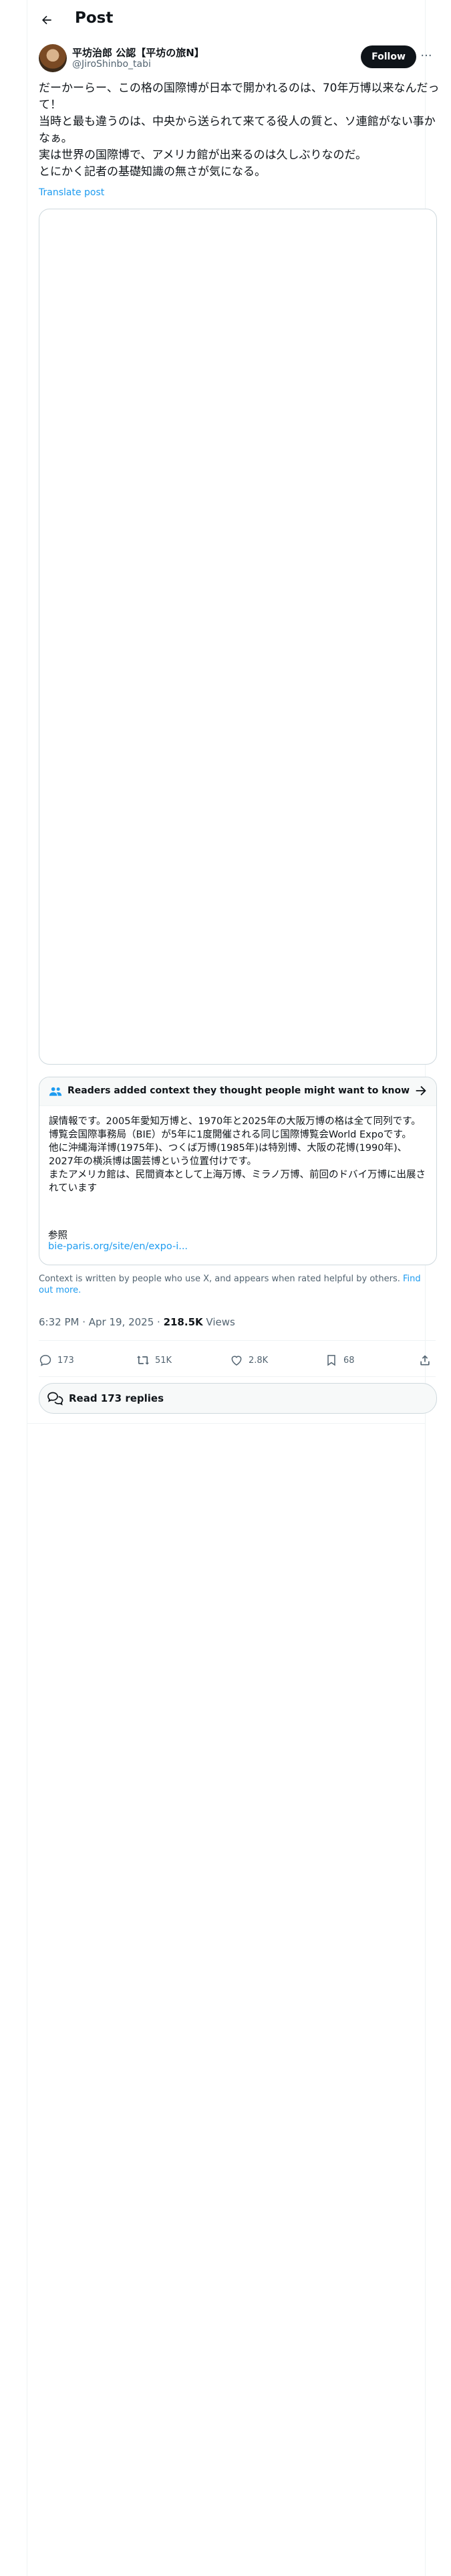  I want to click on repost-icon, so click(143, 1361).